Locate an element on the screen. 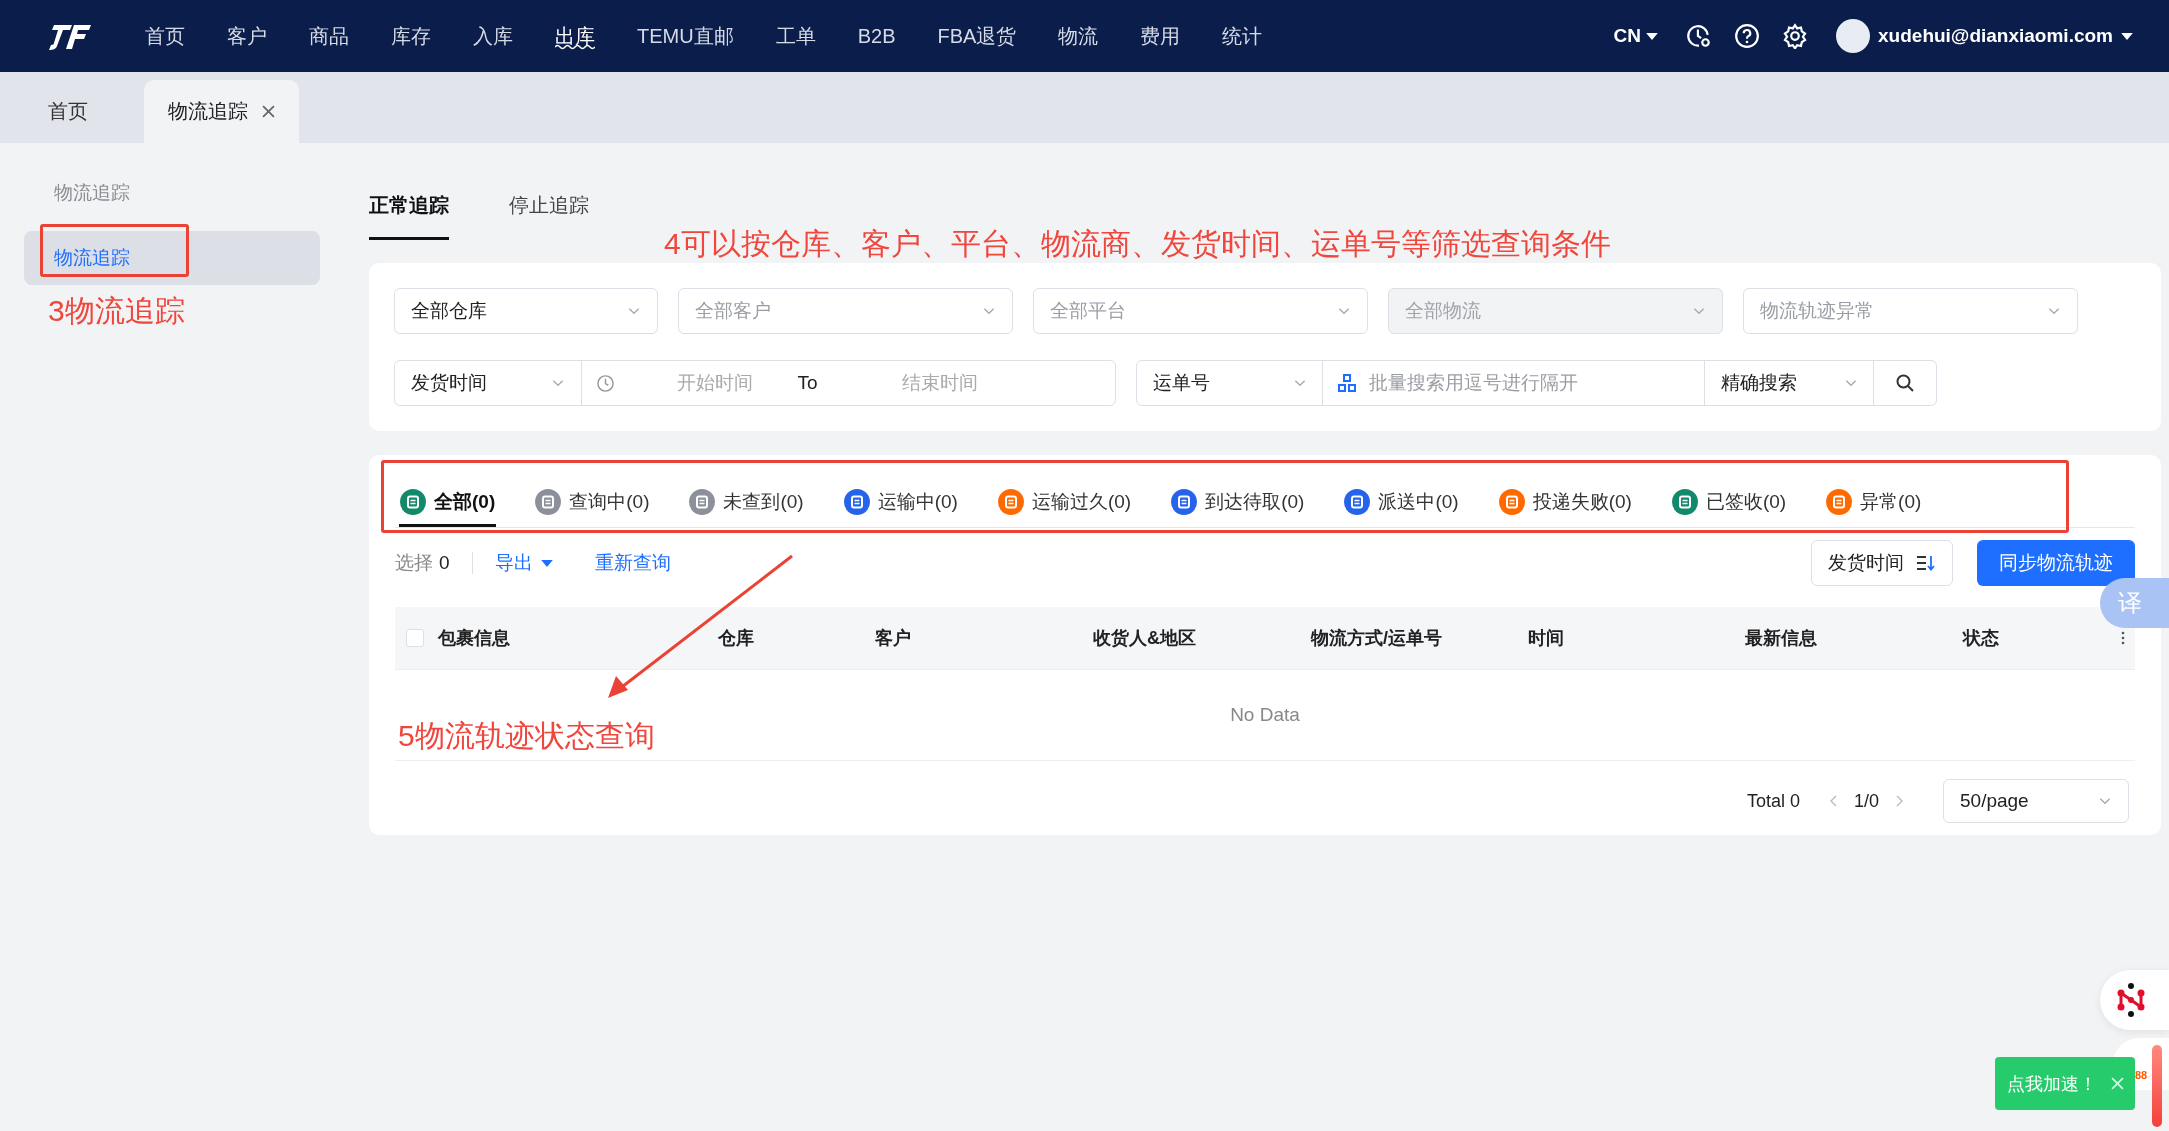 This screenshot has width=2169, height=1131. plugin-button is located at coordinates (2134, 1000).